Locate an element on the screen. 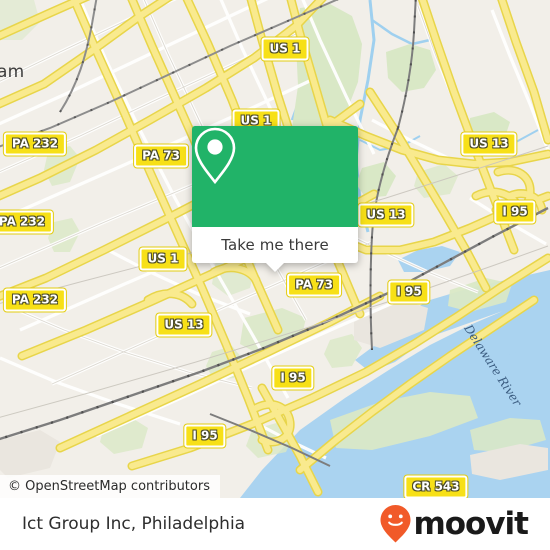 The width and height of the screenshot is (550, 550). take-me-there-label: Take me there is located at coordinates (275, 245).